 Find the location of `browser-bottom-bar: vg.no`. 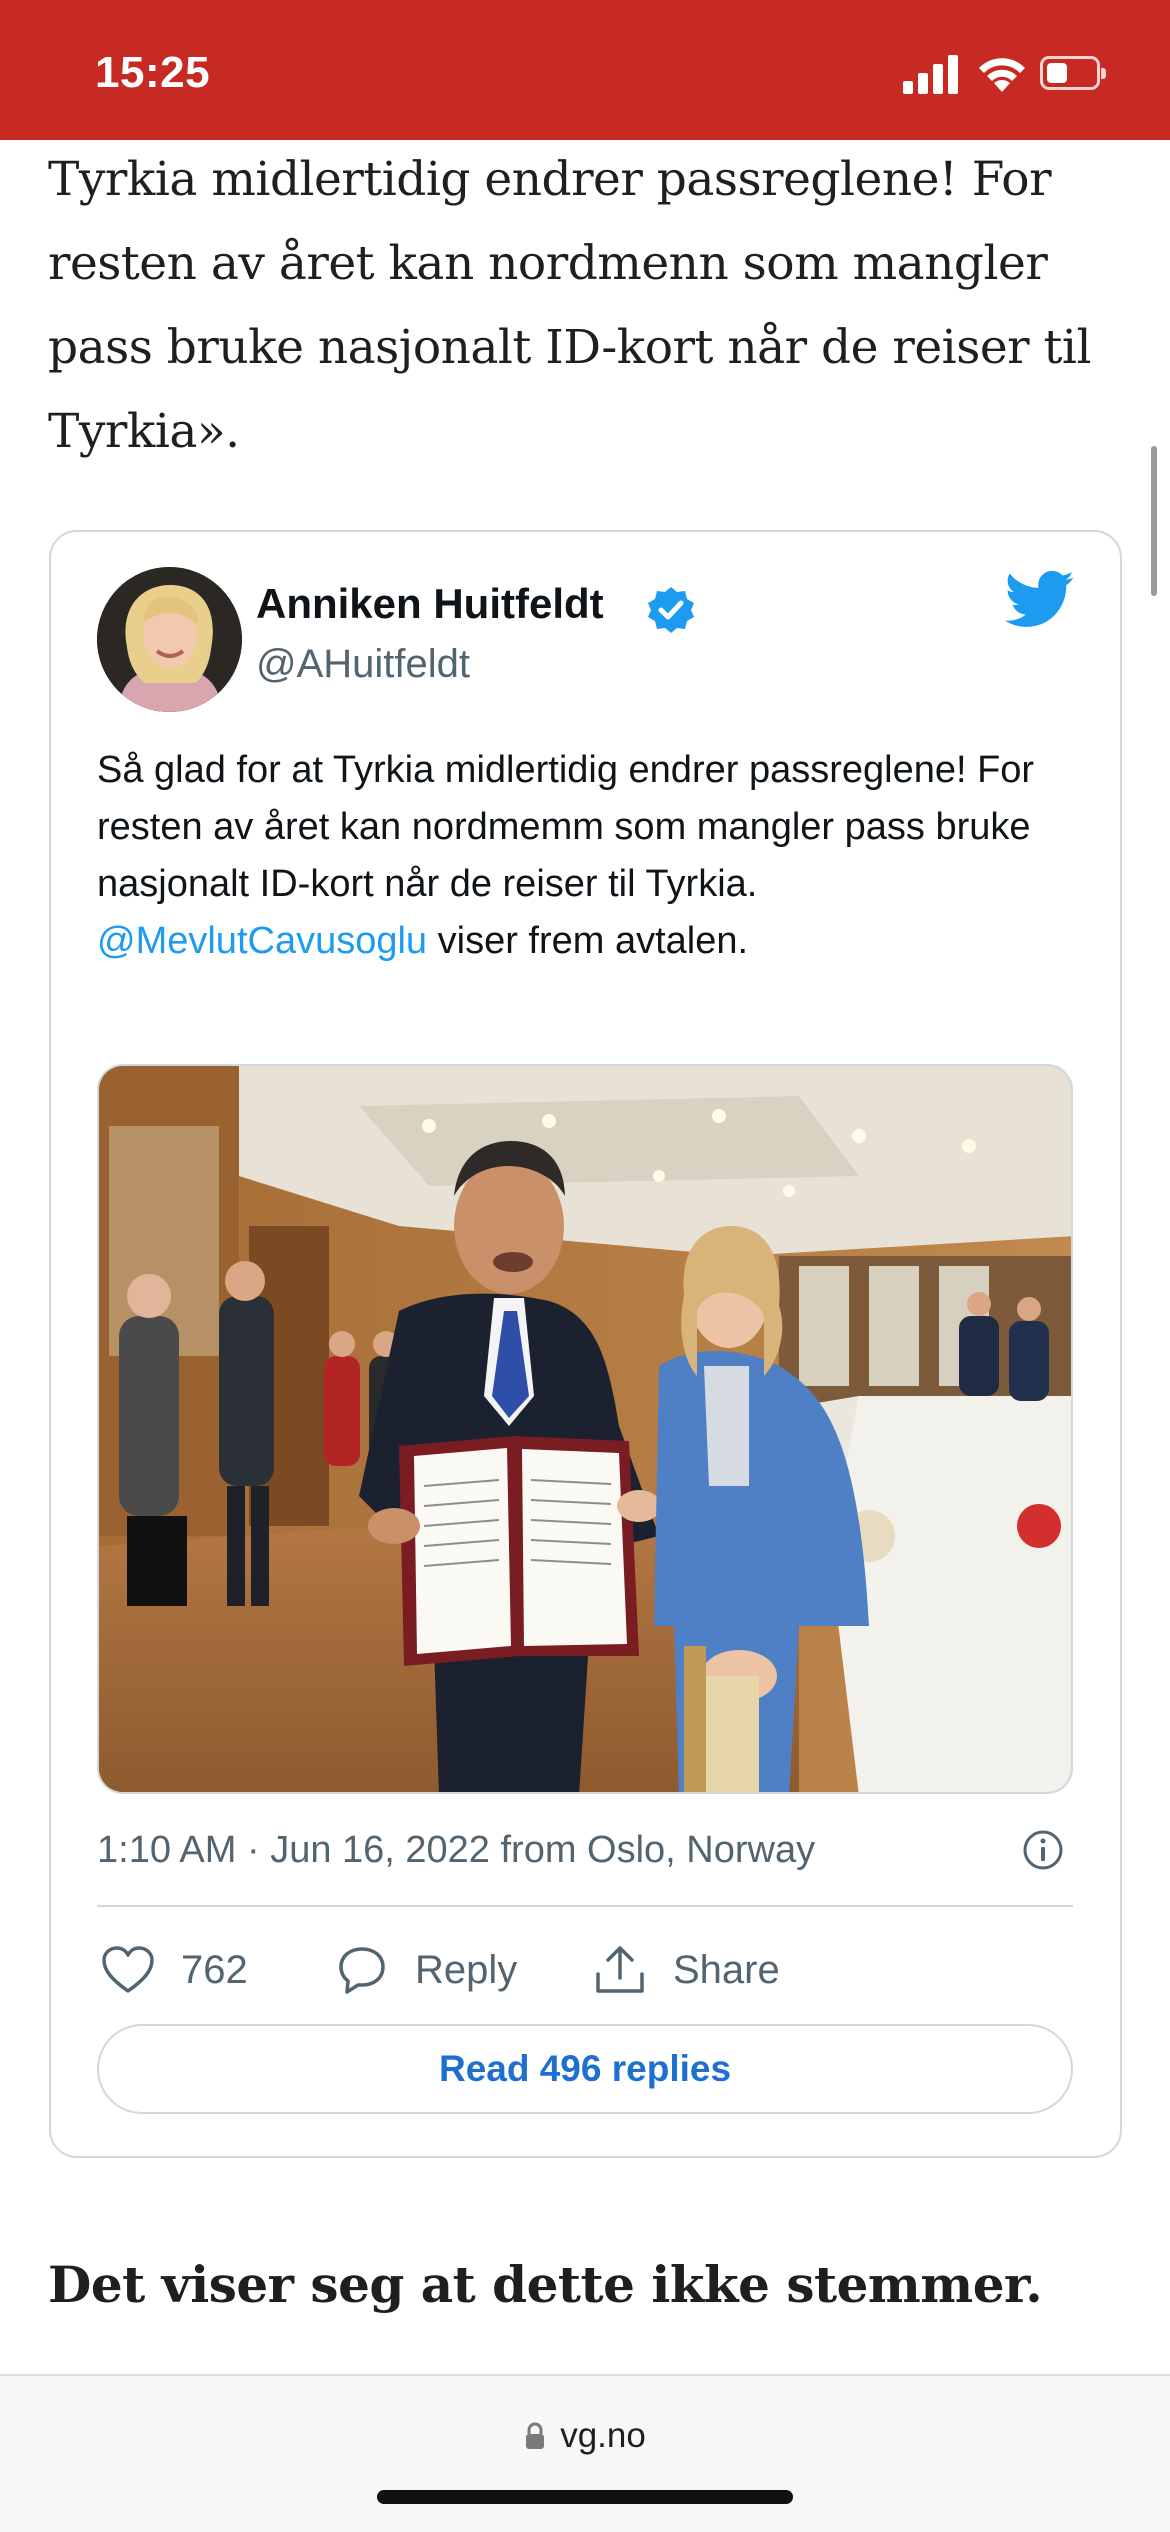

browser-bottom-bar: vg.no is located at coordinates (585, 2453).